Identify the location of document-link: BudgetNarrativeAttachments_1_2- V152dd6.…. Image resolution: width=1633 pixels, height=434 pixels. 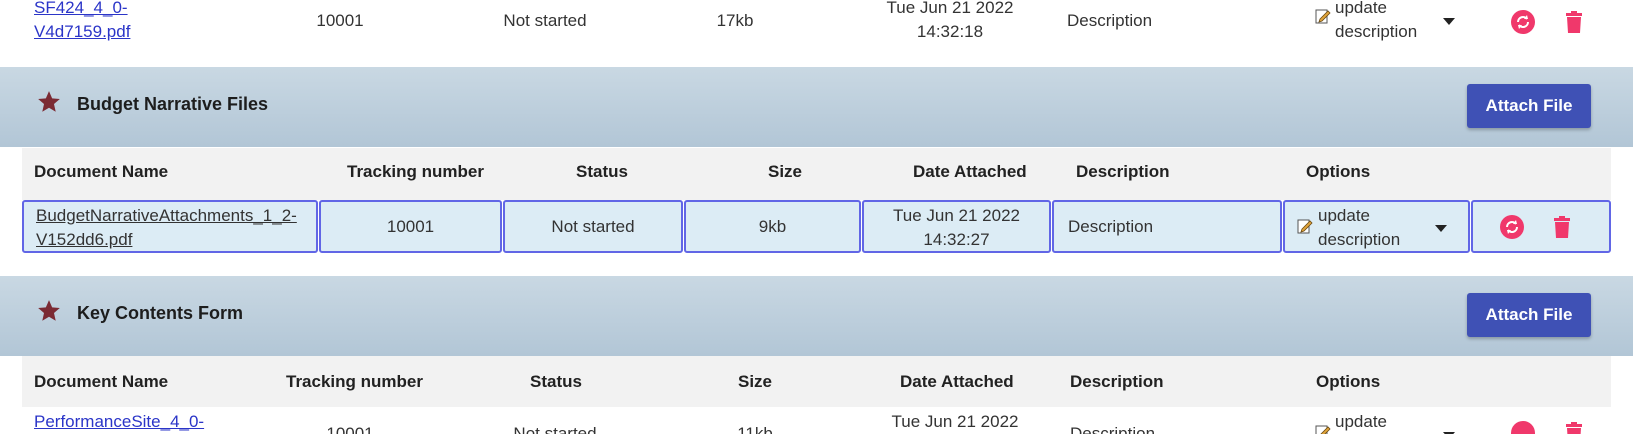
(166, 228).